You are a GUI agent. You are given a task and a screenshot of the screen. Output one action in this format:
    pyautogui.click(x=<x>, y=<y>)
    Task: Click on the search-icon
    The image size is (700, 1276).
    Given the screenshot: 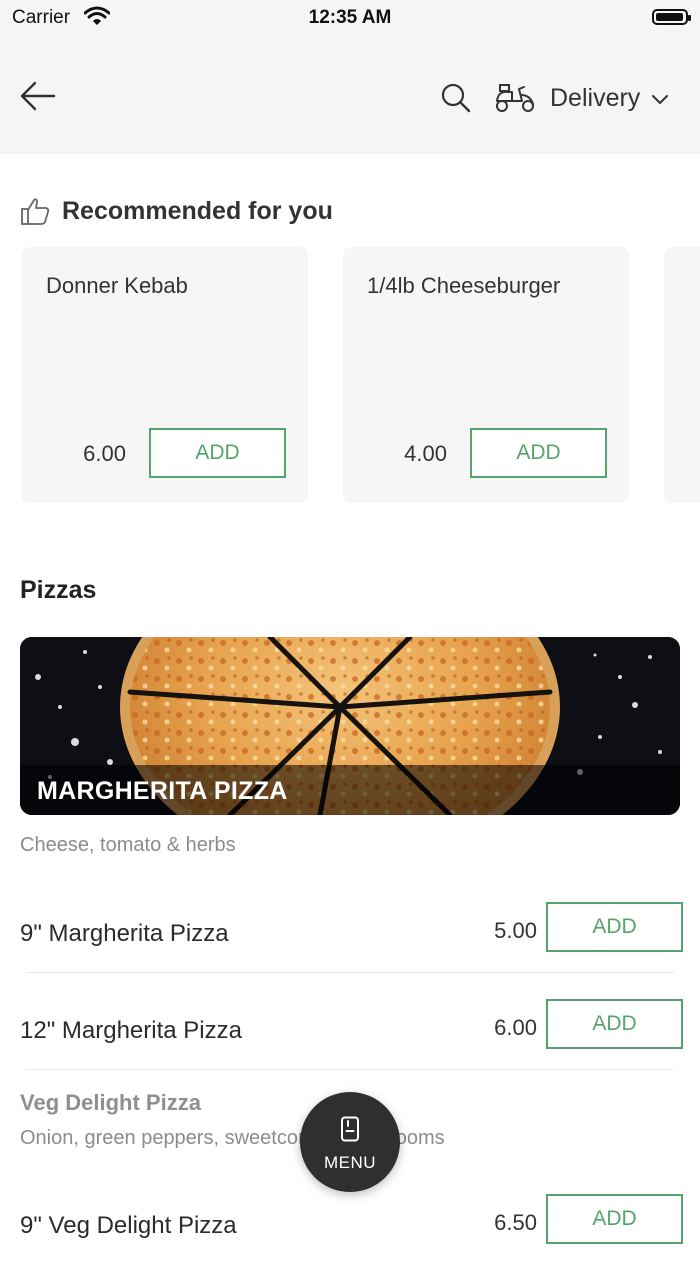 What is the action you would take?
    pyautogui.click(x=456, y=98)
    